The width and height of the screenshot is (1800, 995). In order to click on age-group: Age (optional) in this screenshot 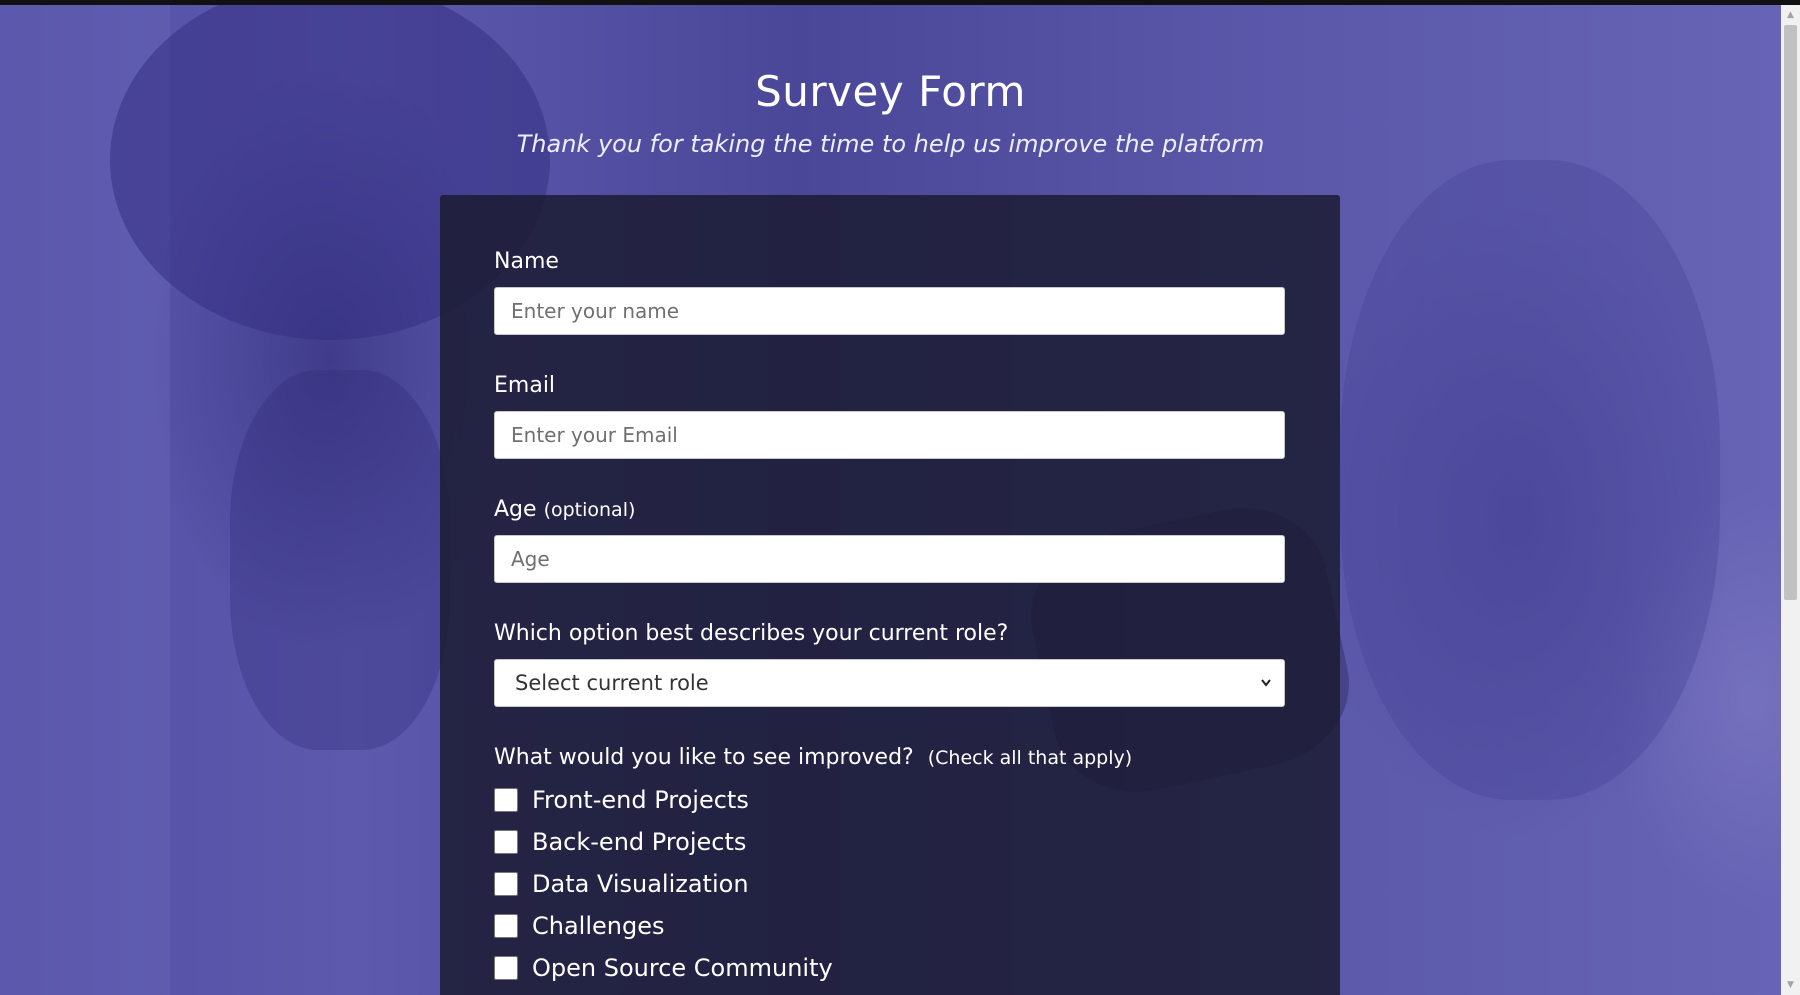, I will do `click(889, 539)`.